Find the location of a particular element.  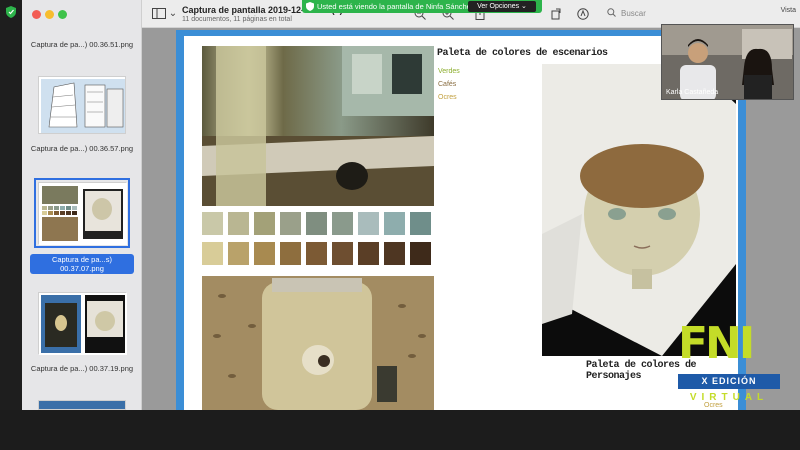

shield-icon is located at coordinates (310, 6).